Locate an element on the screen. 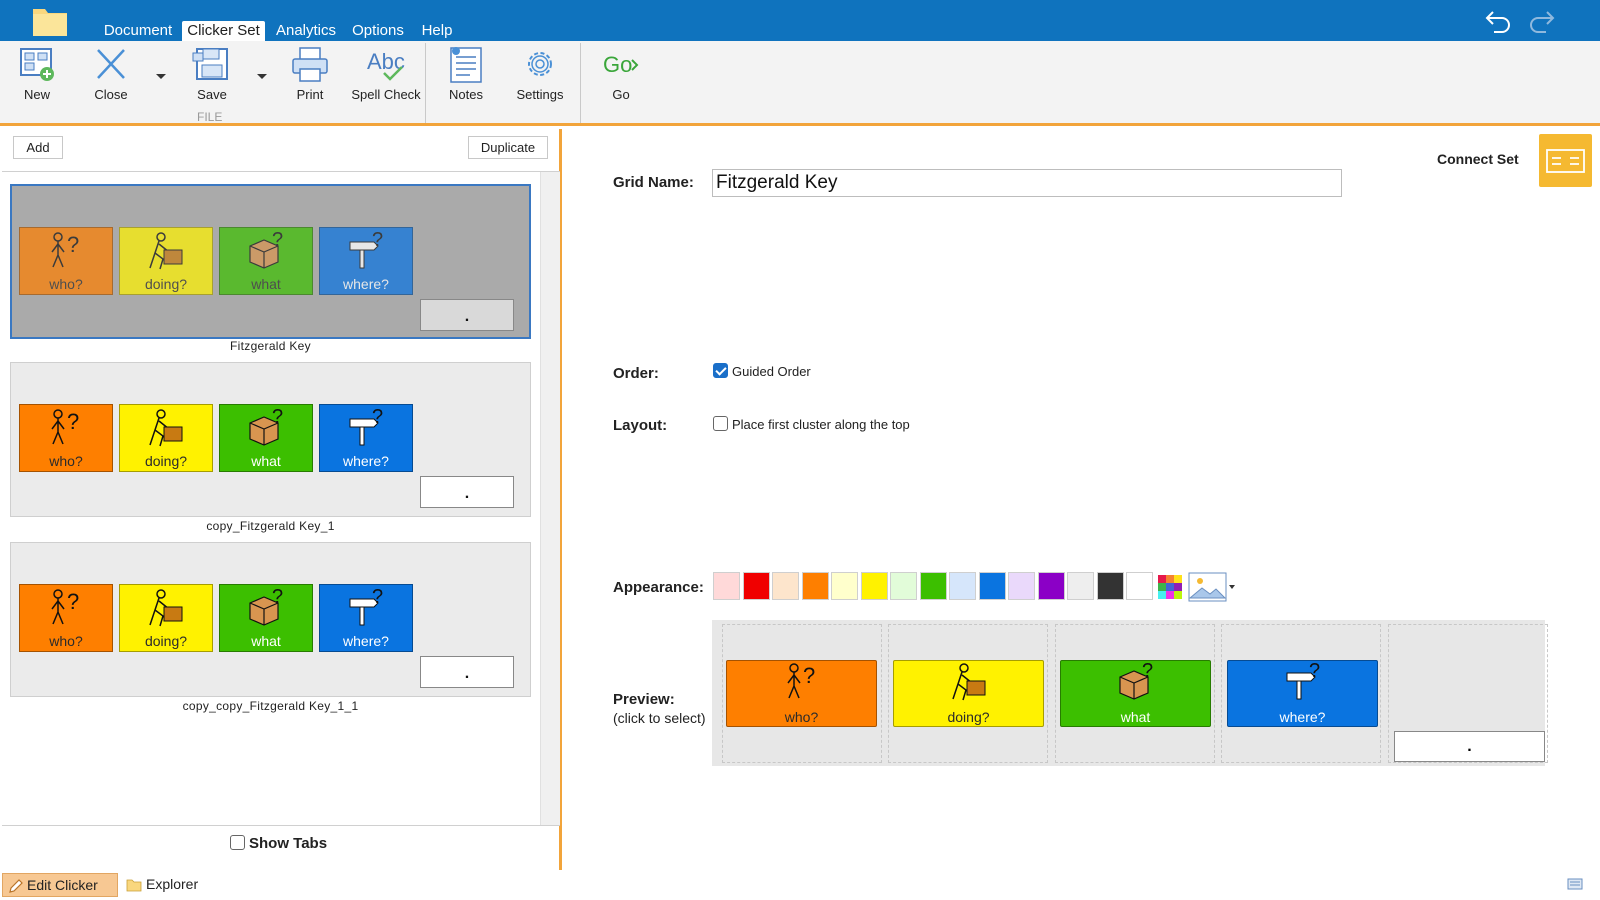 The image size is (1600, 900). tab-document: Document is located at coordinates (138, 31).